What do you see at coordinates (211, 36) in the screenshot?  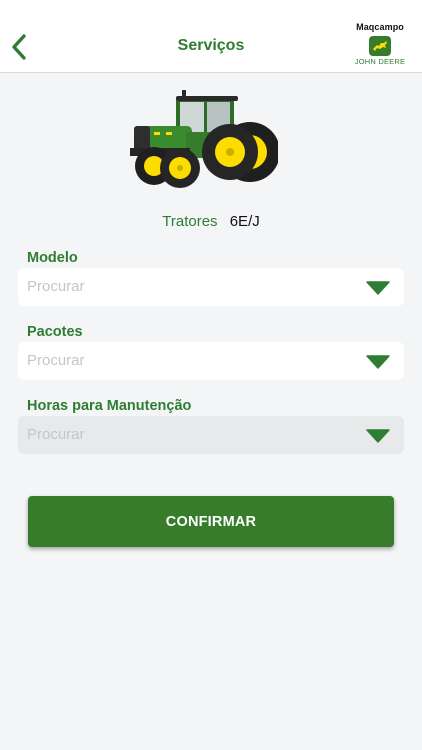 I see `top-bar: Serviços Maqcampo JOHN DEERE` at bounding box center [211, 36].